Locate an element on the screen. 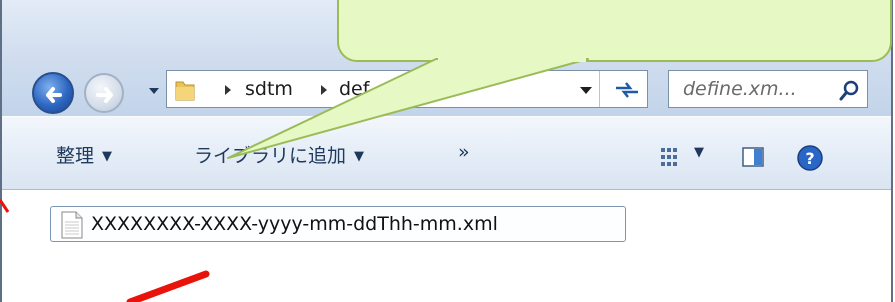 The width and height of the screenshot is (895, 302). organize-button: 整理 ▼ is located at coordinates (84, 154).